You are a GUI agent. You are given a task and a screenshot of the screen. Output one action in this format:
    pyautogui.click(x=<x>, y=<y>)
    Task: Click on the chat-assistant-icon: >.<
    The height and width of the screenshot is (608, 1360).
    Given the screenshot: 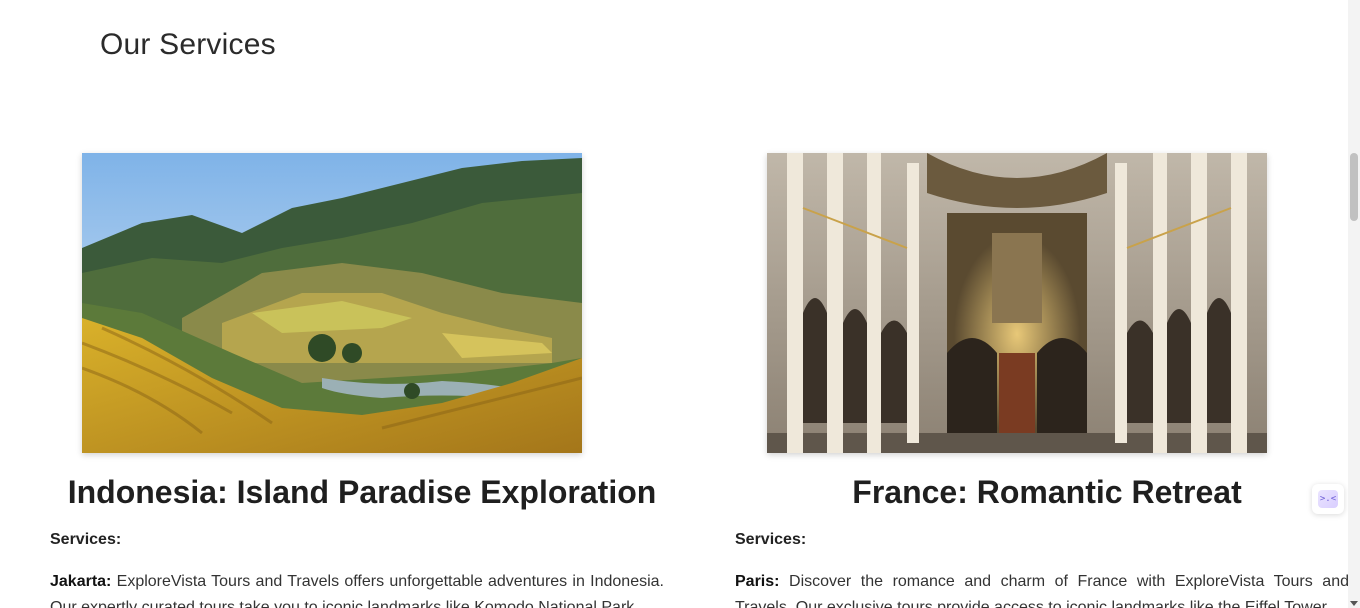 What is the action you would take?
    pyautogui.click(x=1328, y=499)
    